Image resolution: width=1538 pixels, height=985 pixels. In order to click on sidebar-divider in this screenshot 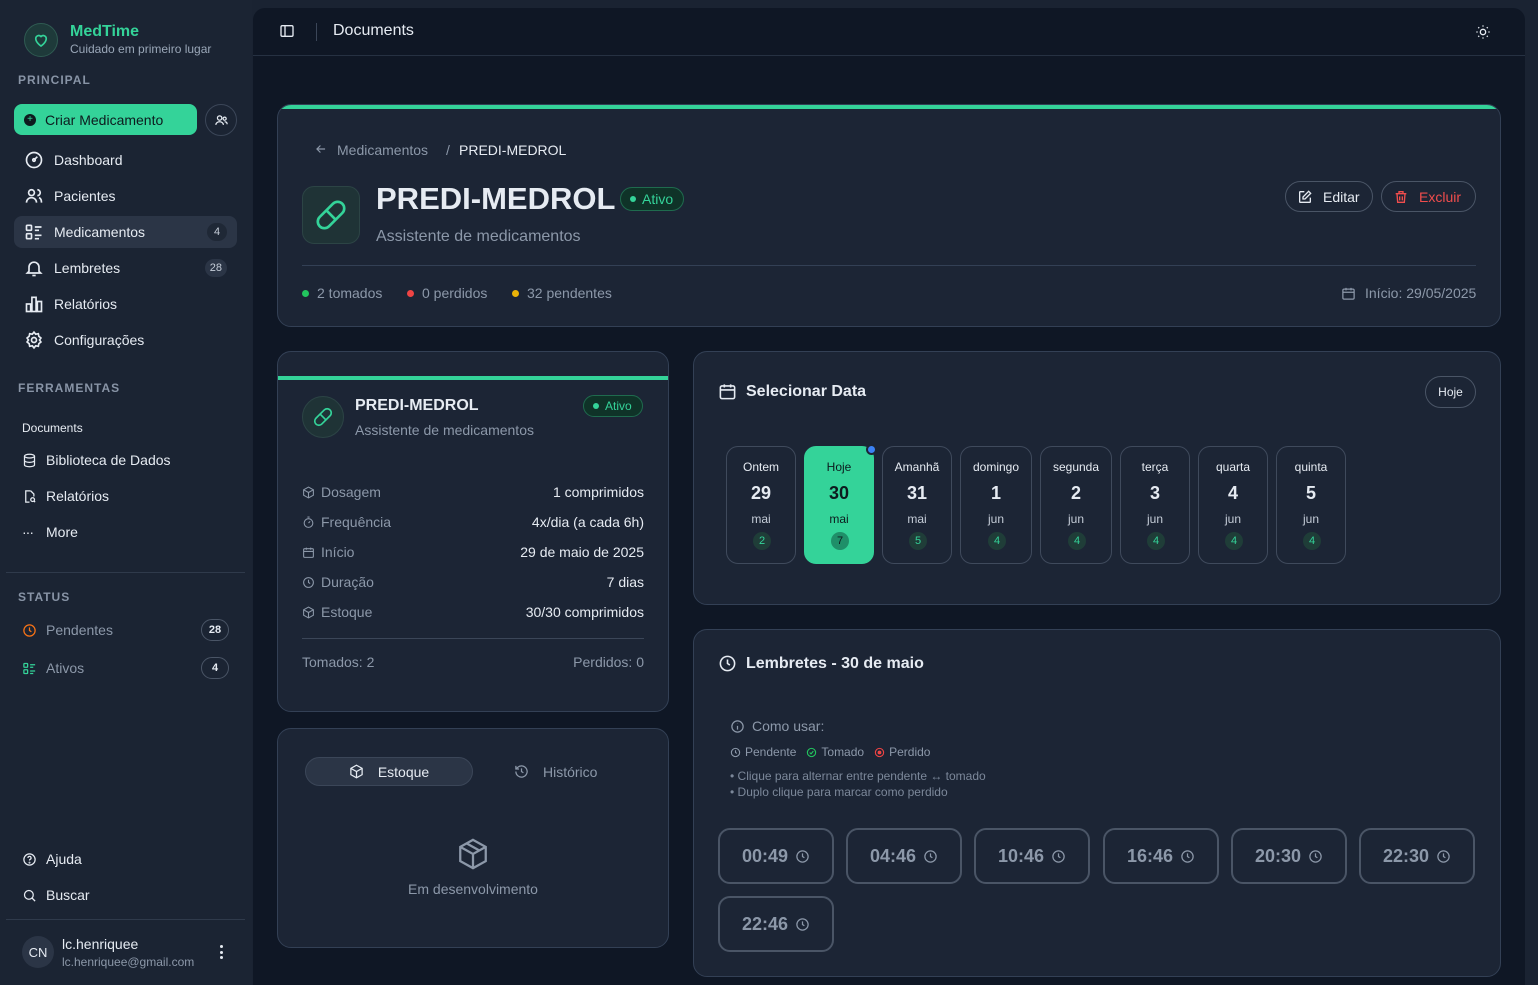, I will do `click(125, 572)`.